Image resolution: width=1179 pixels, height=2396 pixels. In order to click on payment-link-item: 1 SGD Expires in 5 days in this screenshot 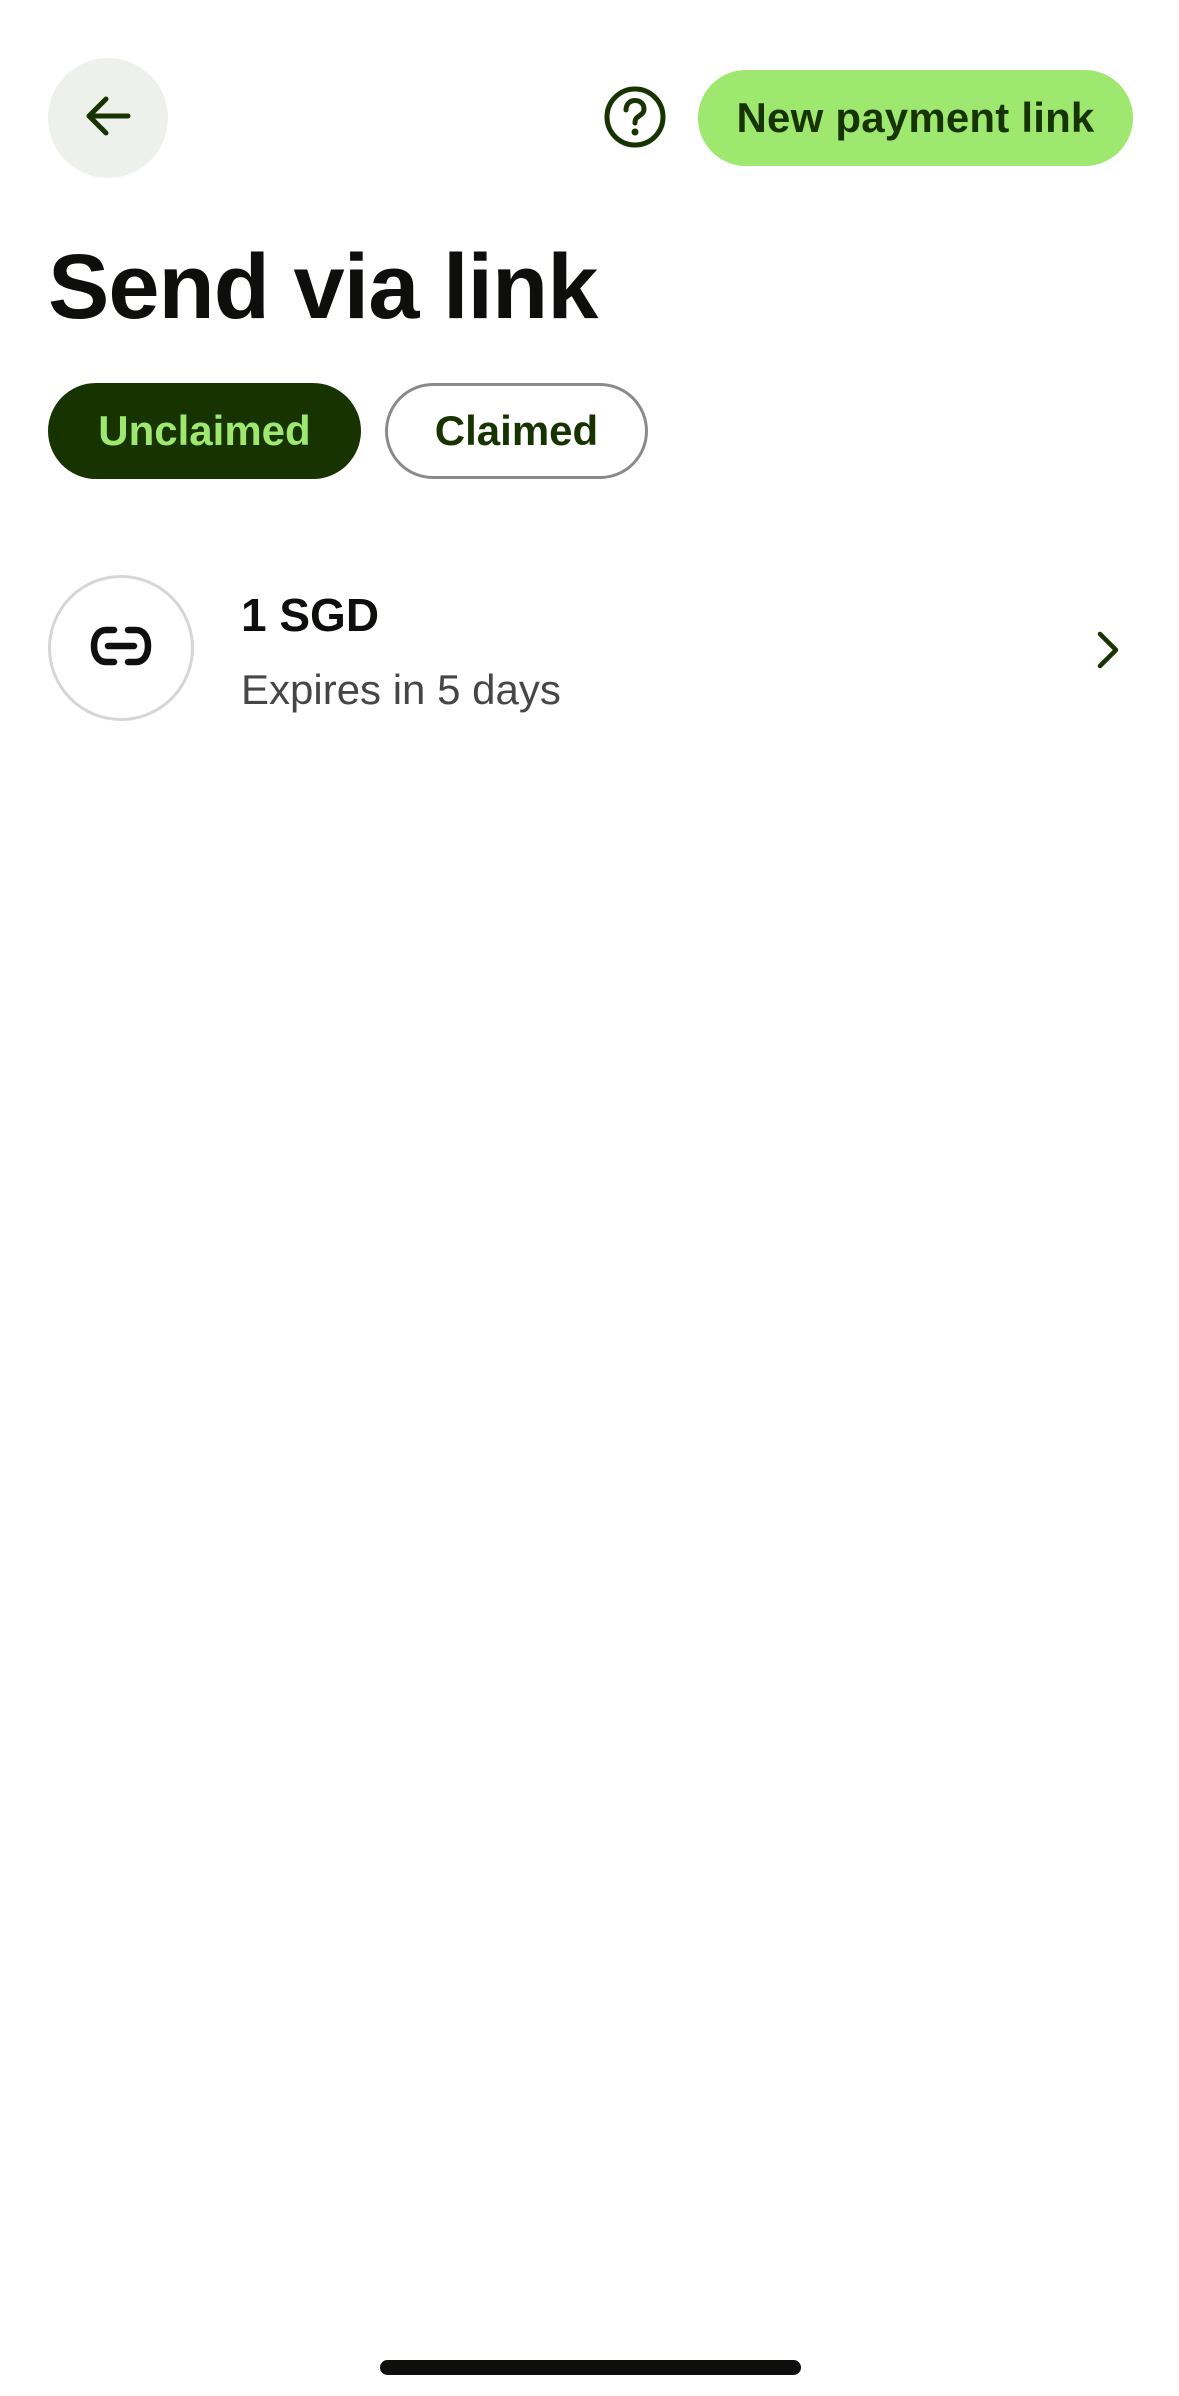, I will do `click(590, 650)`.